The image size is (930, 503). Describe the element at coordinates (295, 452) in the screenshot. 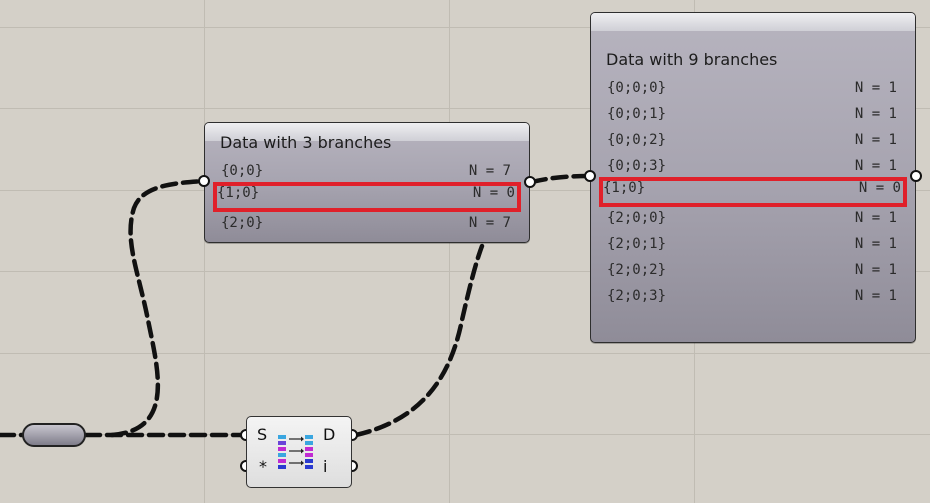

I see `tree-branch-icon` at that location.